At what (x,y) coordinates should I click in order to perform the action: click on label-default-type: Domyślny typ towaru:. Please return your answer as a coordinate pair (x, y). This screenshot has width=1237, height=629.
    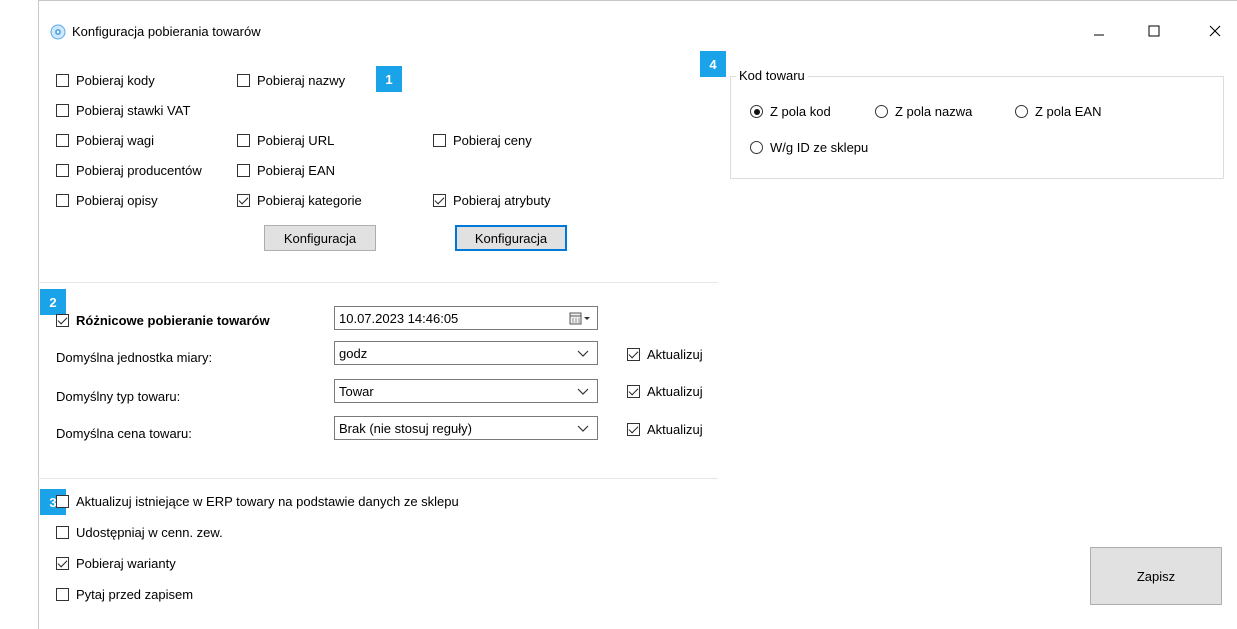
    Looking at the image, I should click on (118, 396).